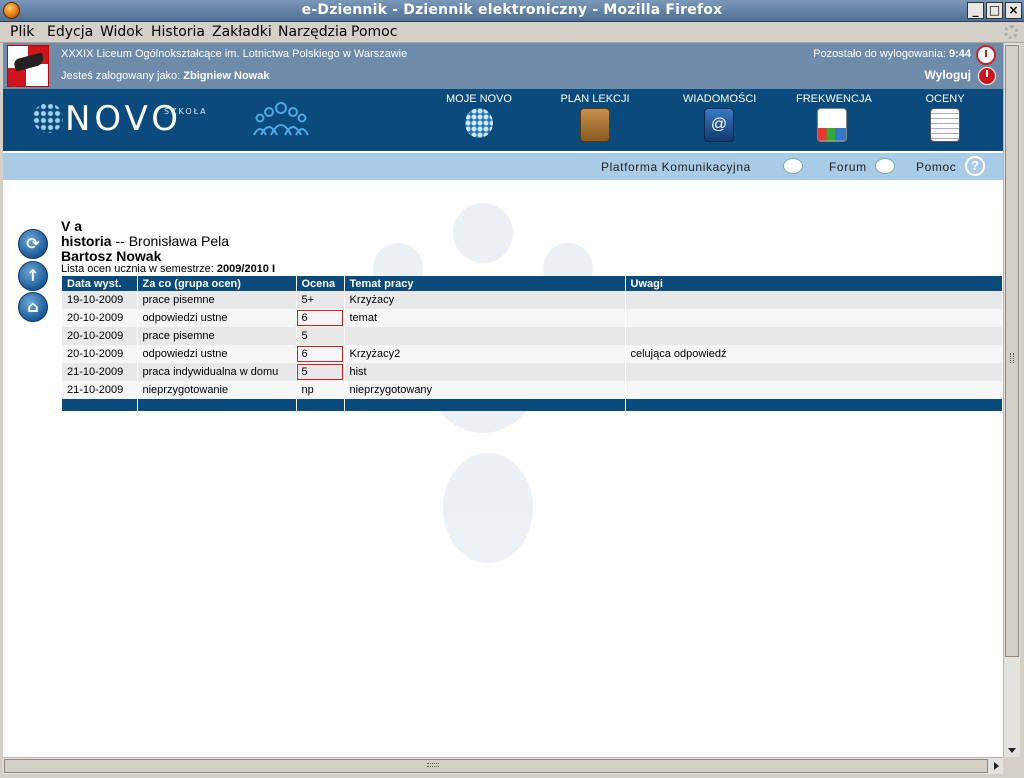 The width and height of the screenshot is (1024, 778). I want to click on novo-logo: NOVO, so click(123, 119).